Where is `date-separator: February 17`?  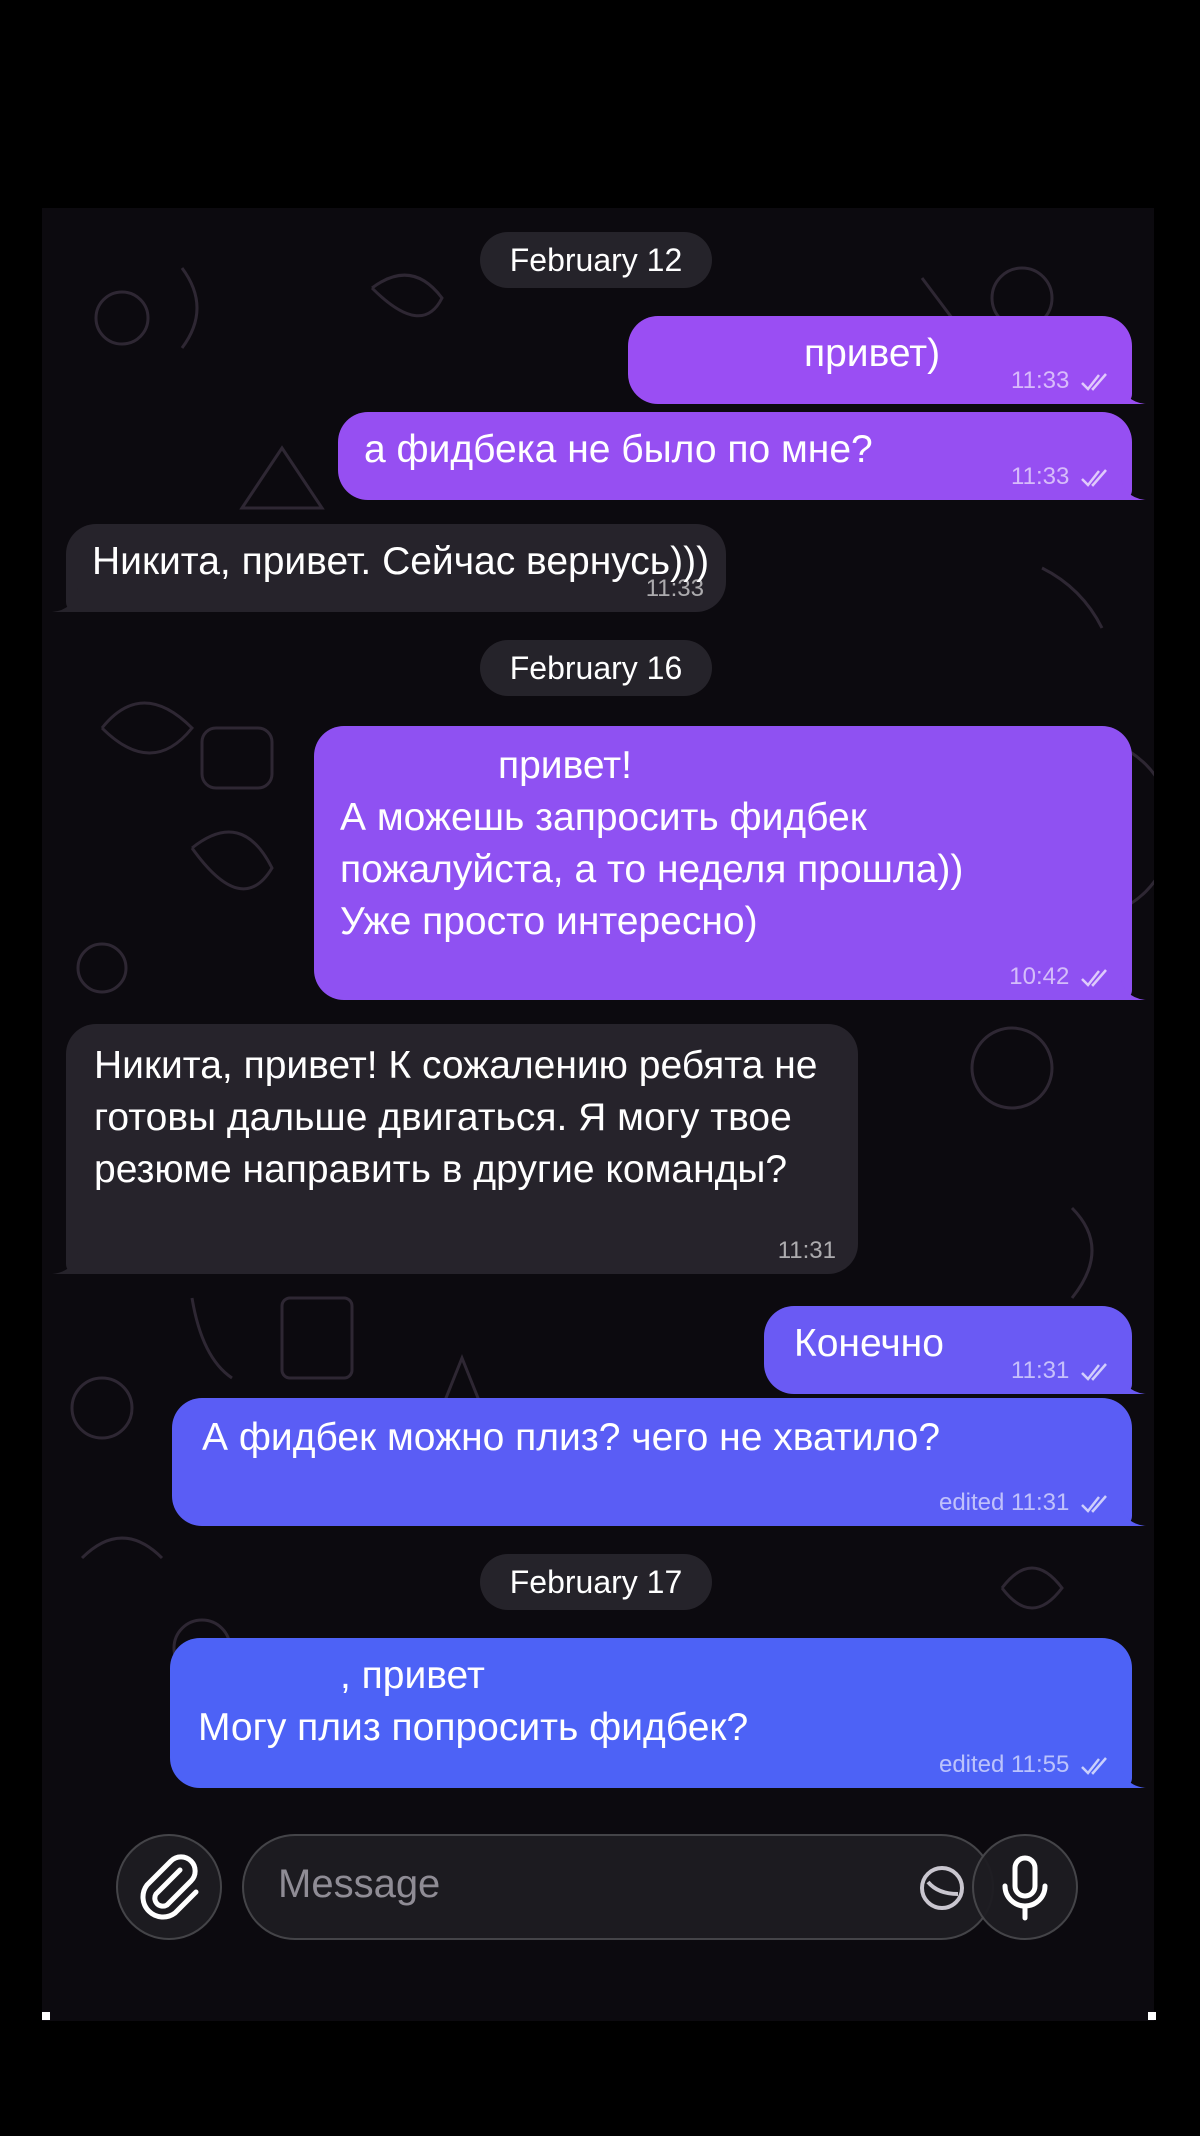 date-separator: February 17 is located at coordinates (596, 1582).